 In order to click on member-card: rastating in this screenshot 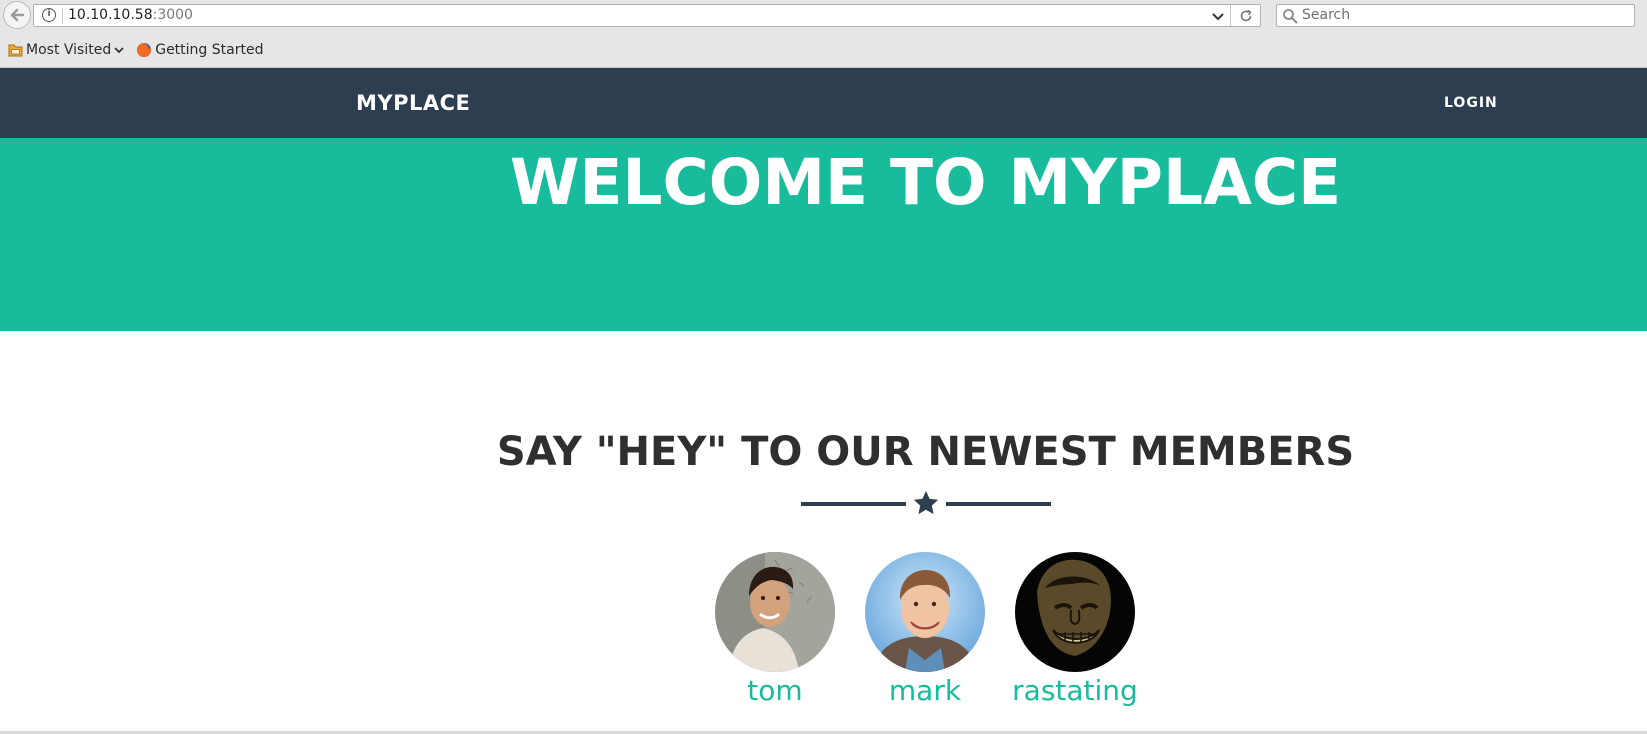, I will do `click(1075, 629)`.